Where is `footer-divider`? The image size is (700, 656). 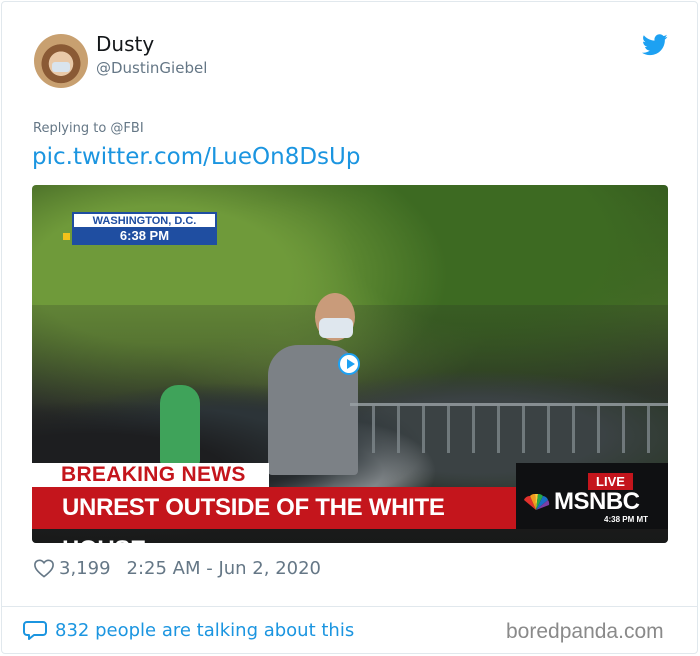 footer-divider is located at coordinates (349, 606).